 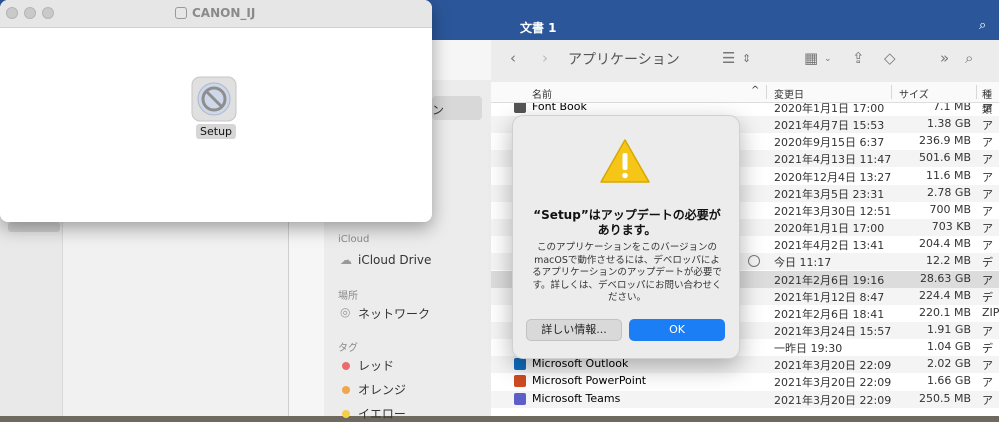 What do you see at coordinates (948, 192) in the screenshot?
I see `cell-size: 2.78 GB` at bounding box center [948, 192].